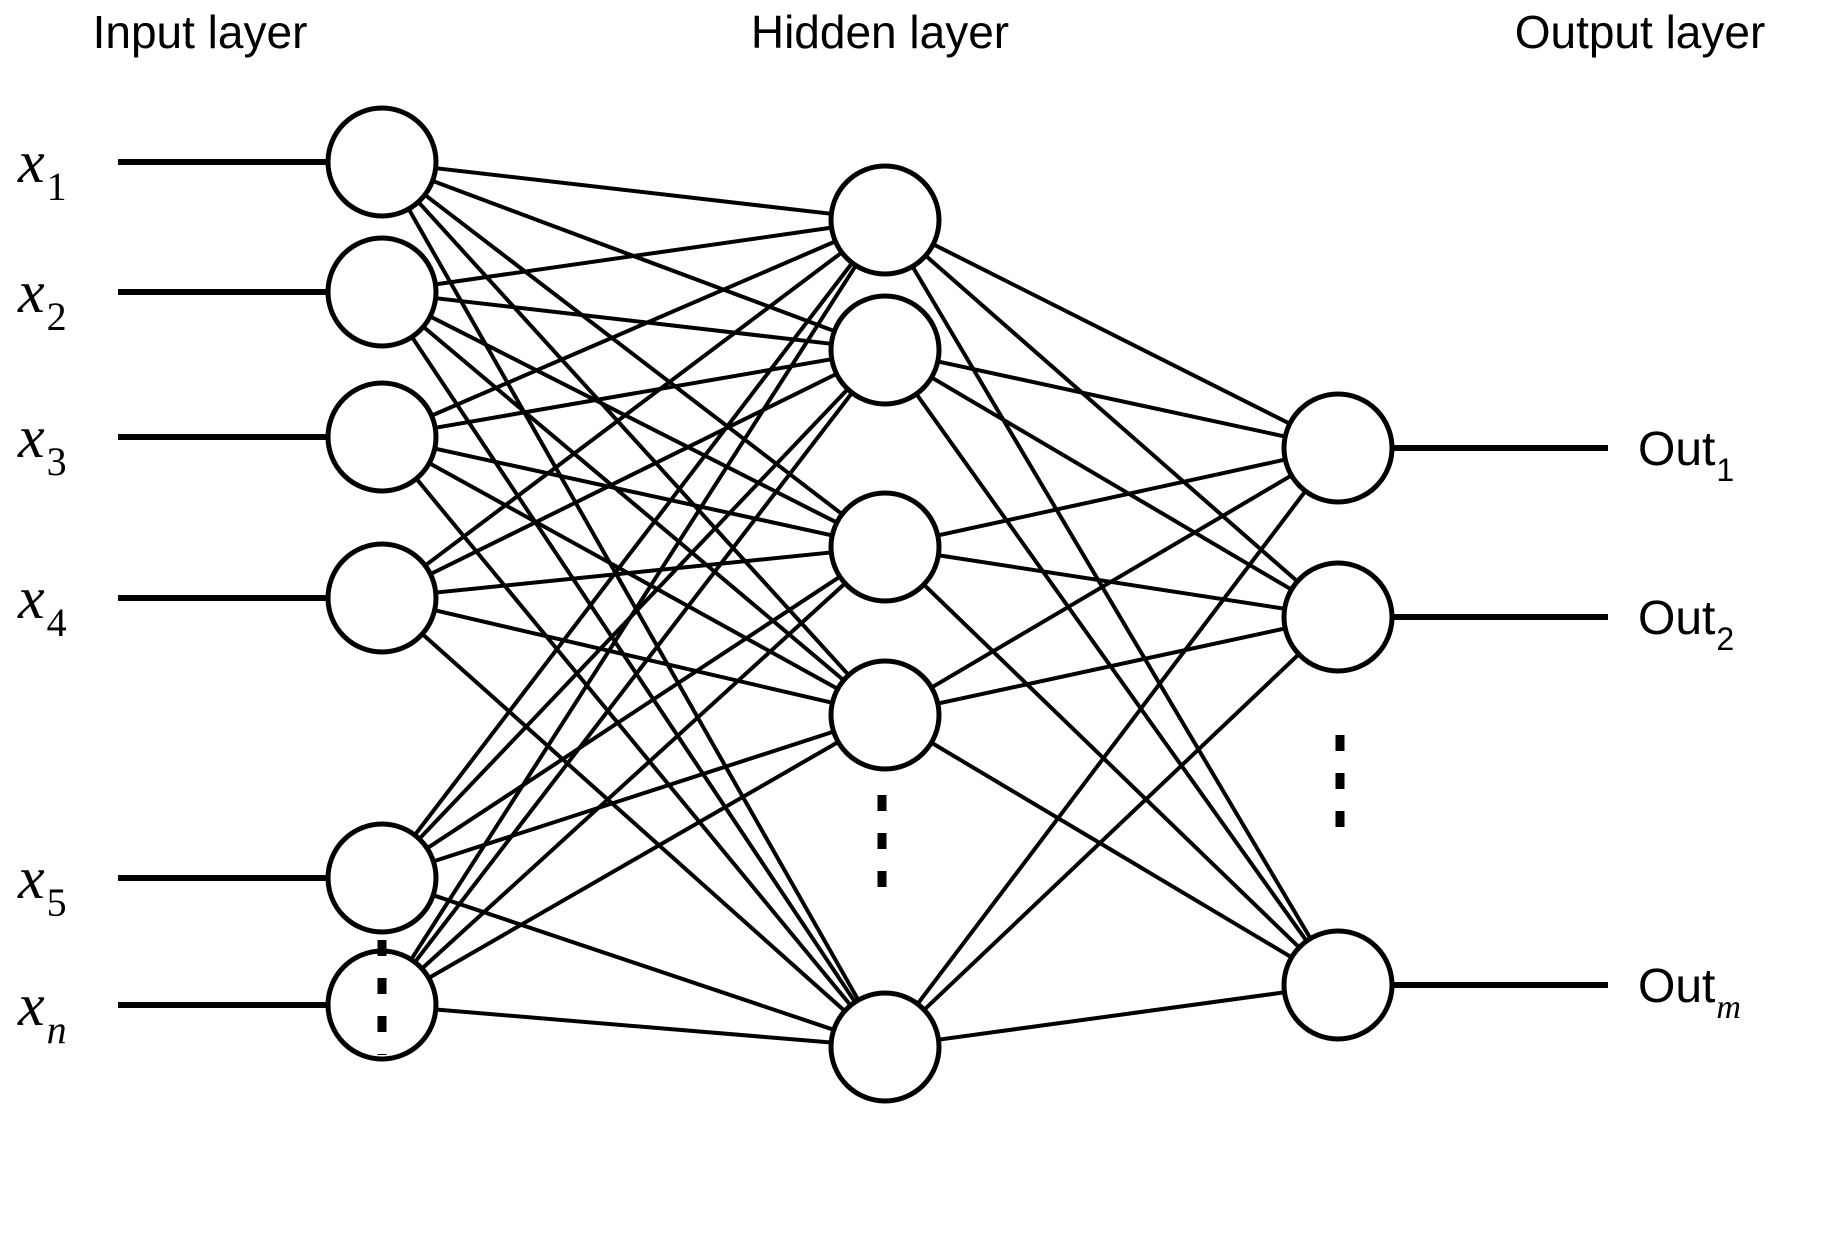  I want to click on edge-i1-h3, so click(633, 354).